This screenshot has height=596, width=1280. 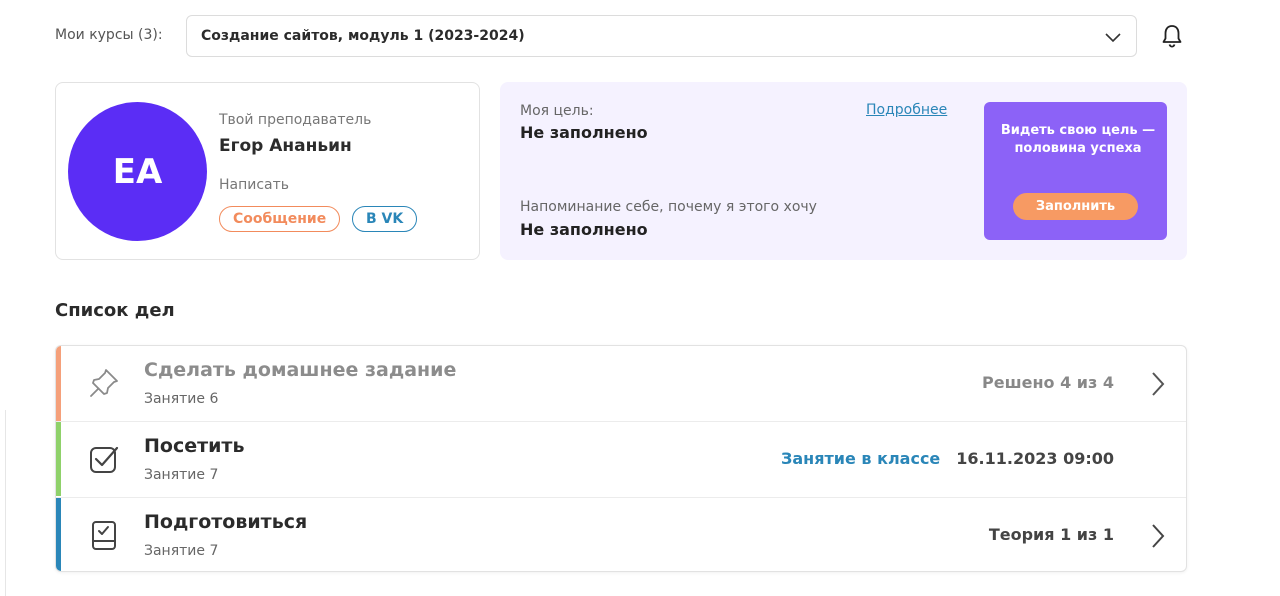 I want to click on pin-icon, so click(x=104, y=383).